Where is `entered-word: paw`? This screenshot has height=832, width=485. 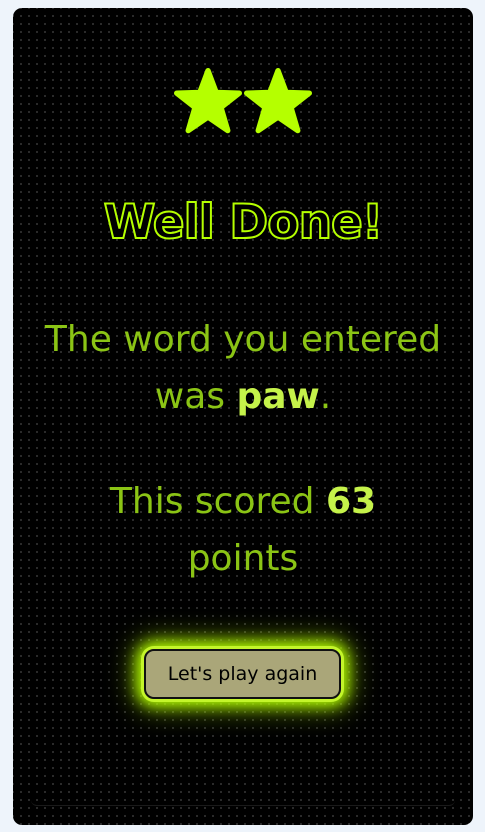 entered-word: paw is located at coordinates (278, 396).